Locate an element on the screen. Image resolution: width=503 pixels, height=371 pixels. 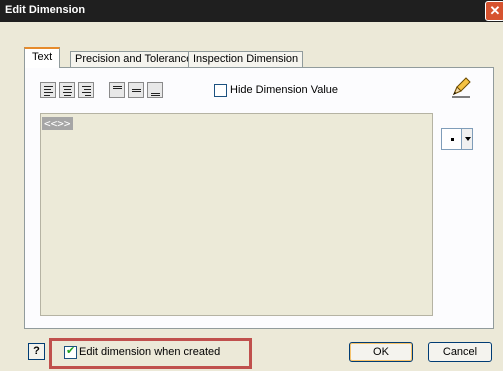
align-top-icon is located at coordinates (117, 90).